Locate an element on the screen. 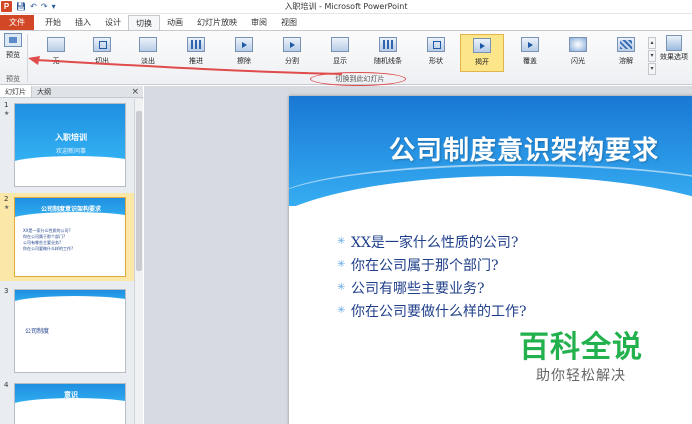 This screenshot has width=692, height=424. window-title: 入职培训 - Microsoft PowerPoint is located at coordinates (346, 6).